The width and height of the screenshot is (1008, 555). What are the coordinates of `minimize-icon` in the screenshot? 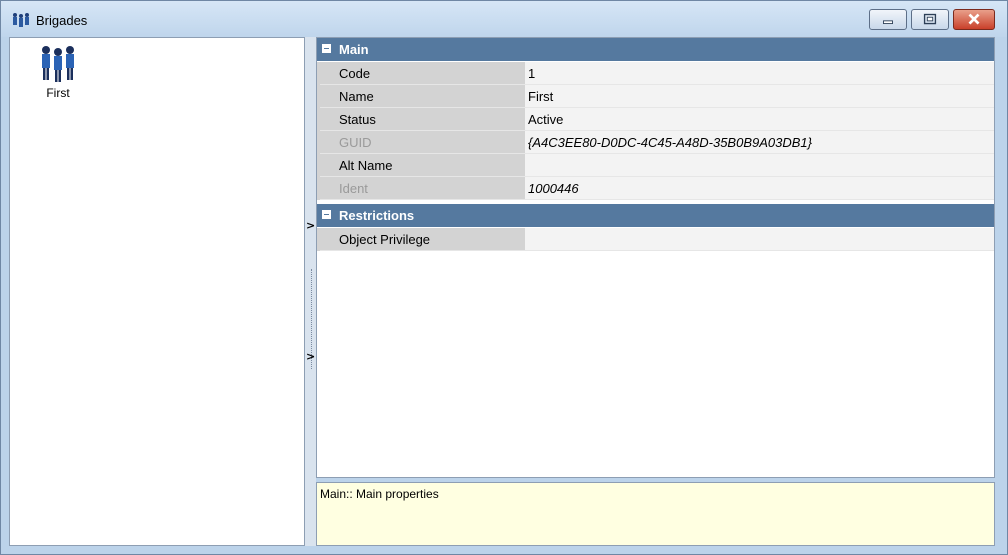 It's located at (888, 22).